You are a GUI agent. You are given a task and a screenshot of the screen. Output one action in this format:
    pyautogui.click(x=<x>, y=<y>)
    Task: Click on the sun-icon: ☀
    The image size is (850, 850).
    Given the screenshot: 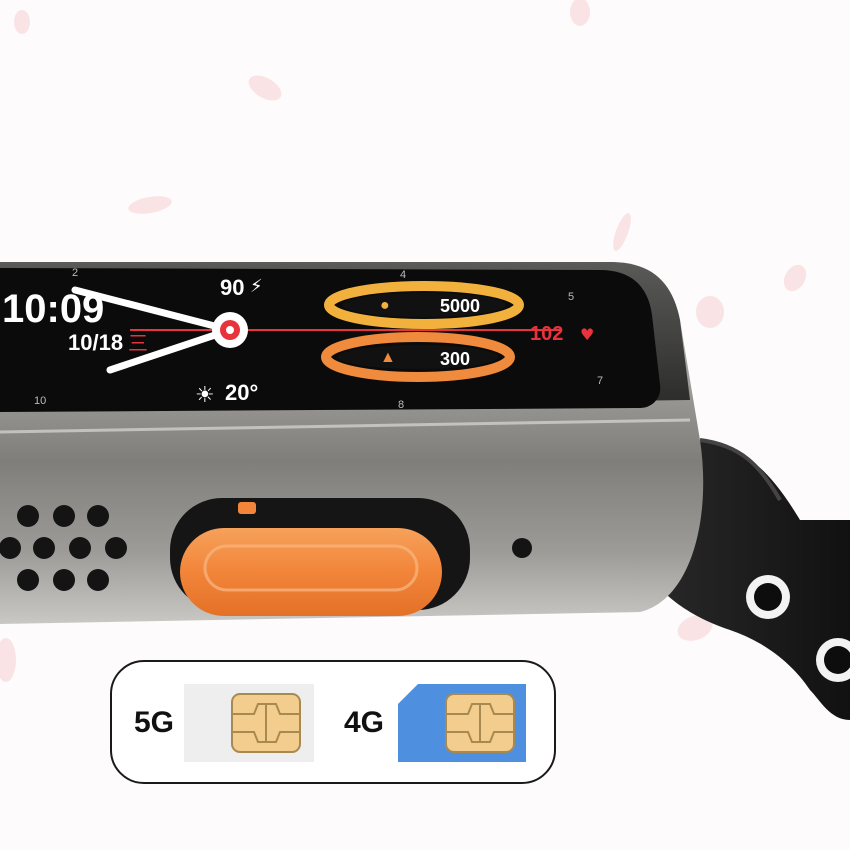 What is the action you would take?
    pyautogui.click(x=205, y=395)
    